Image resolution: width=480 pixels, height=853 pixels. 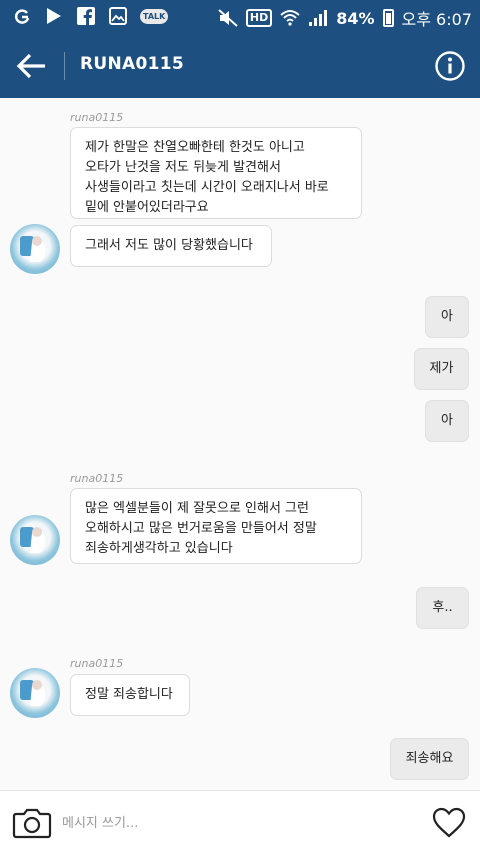 What do you see at coordinates (237, 823) in the screenshot?
I see `message-input` at bounding box center [237, 823].